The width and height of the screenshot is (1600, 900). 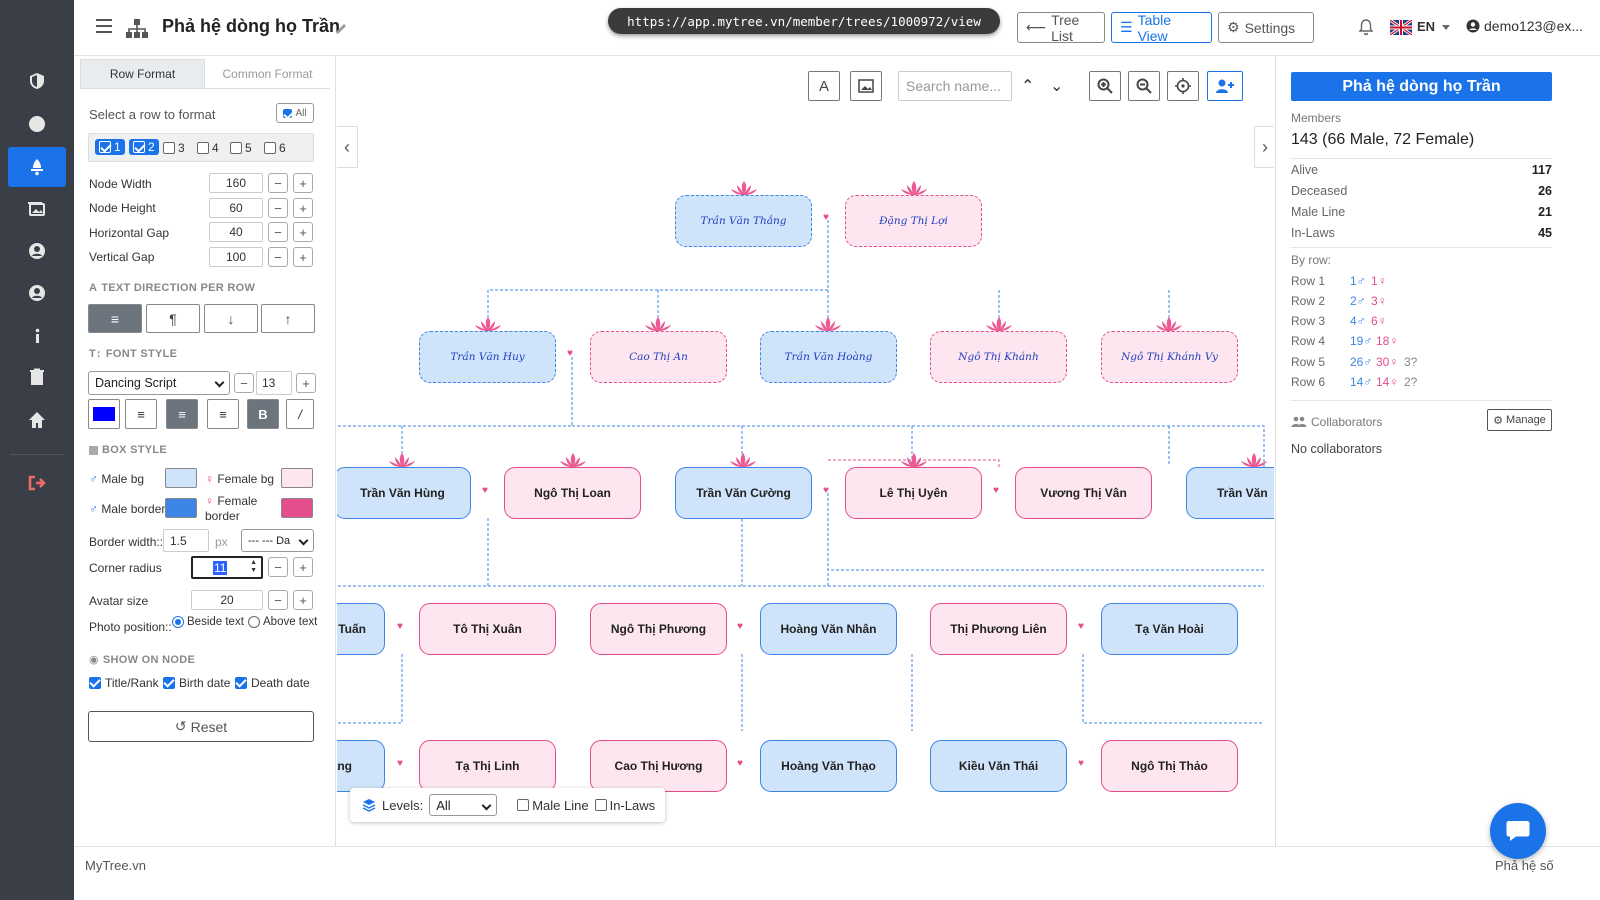 What do you see at coordinates (37, 420) in the screenshot?
I see `home-icon` at bounding box center [37, 420].